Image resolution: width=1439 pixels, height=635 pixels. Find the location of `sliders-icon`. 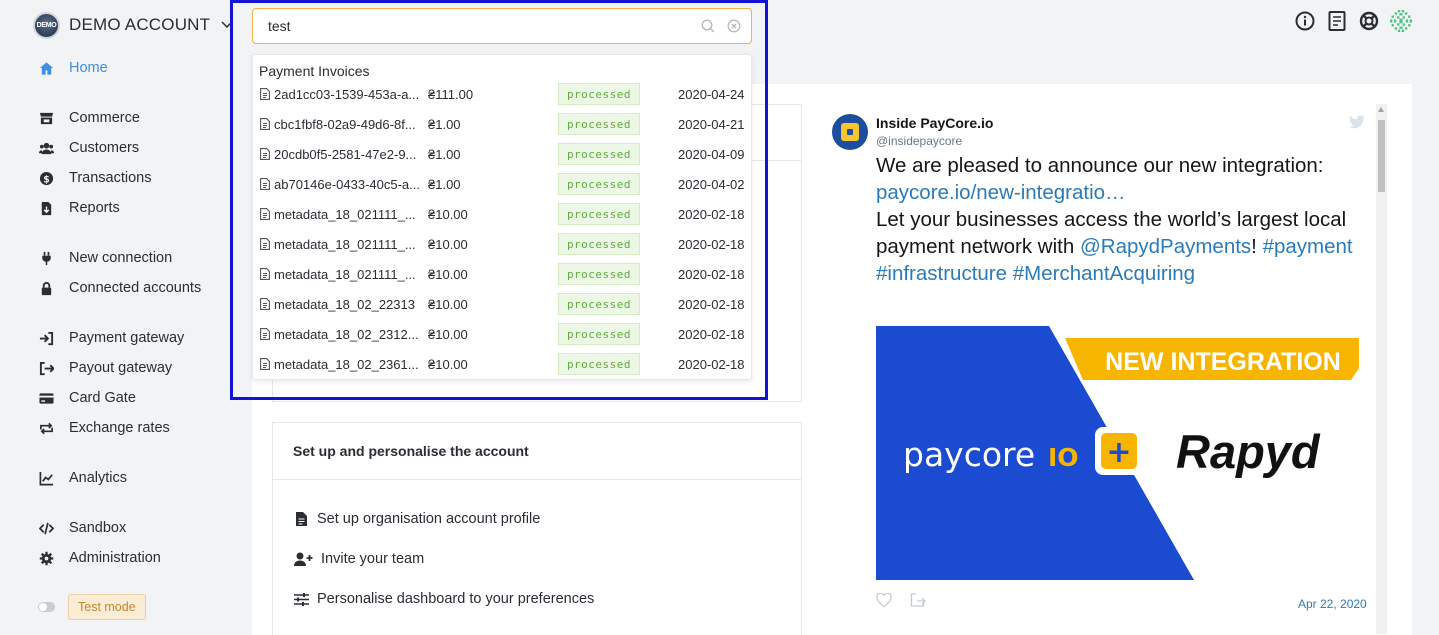

sliders-icon is located at coordinates (301, 599).